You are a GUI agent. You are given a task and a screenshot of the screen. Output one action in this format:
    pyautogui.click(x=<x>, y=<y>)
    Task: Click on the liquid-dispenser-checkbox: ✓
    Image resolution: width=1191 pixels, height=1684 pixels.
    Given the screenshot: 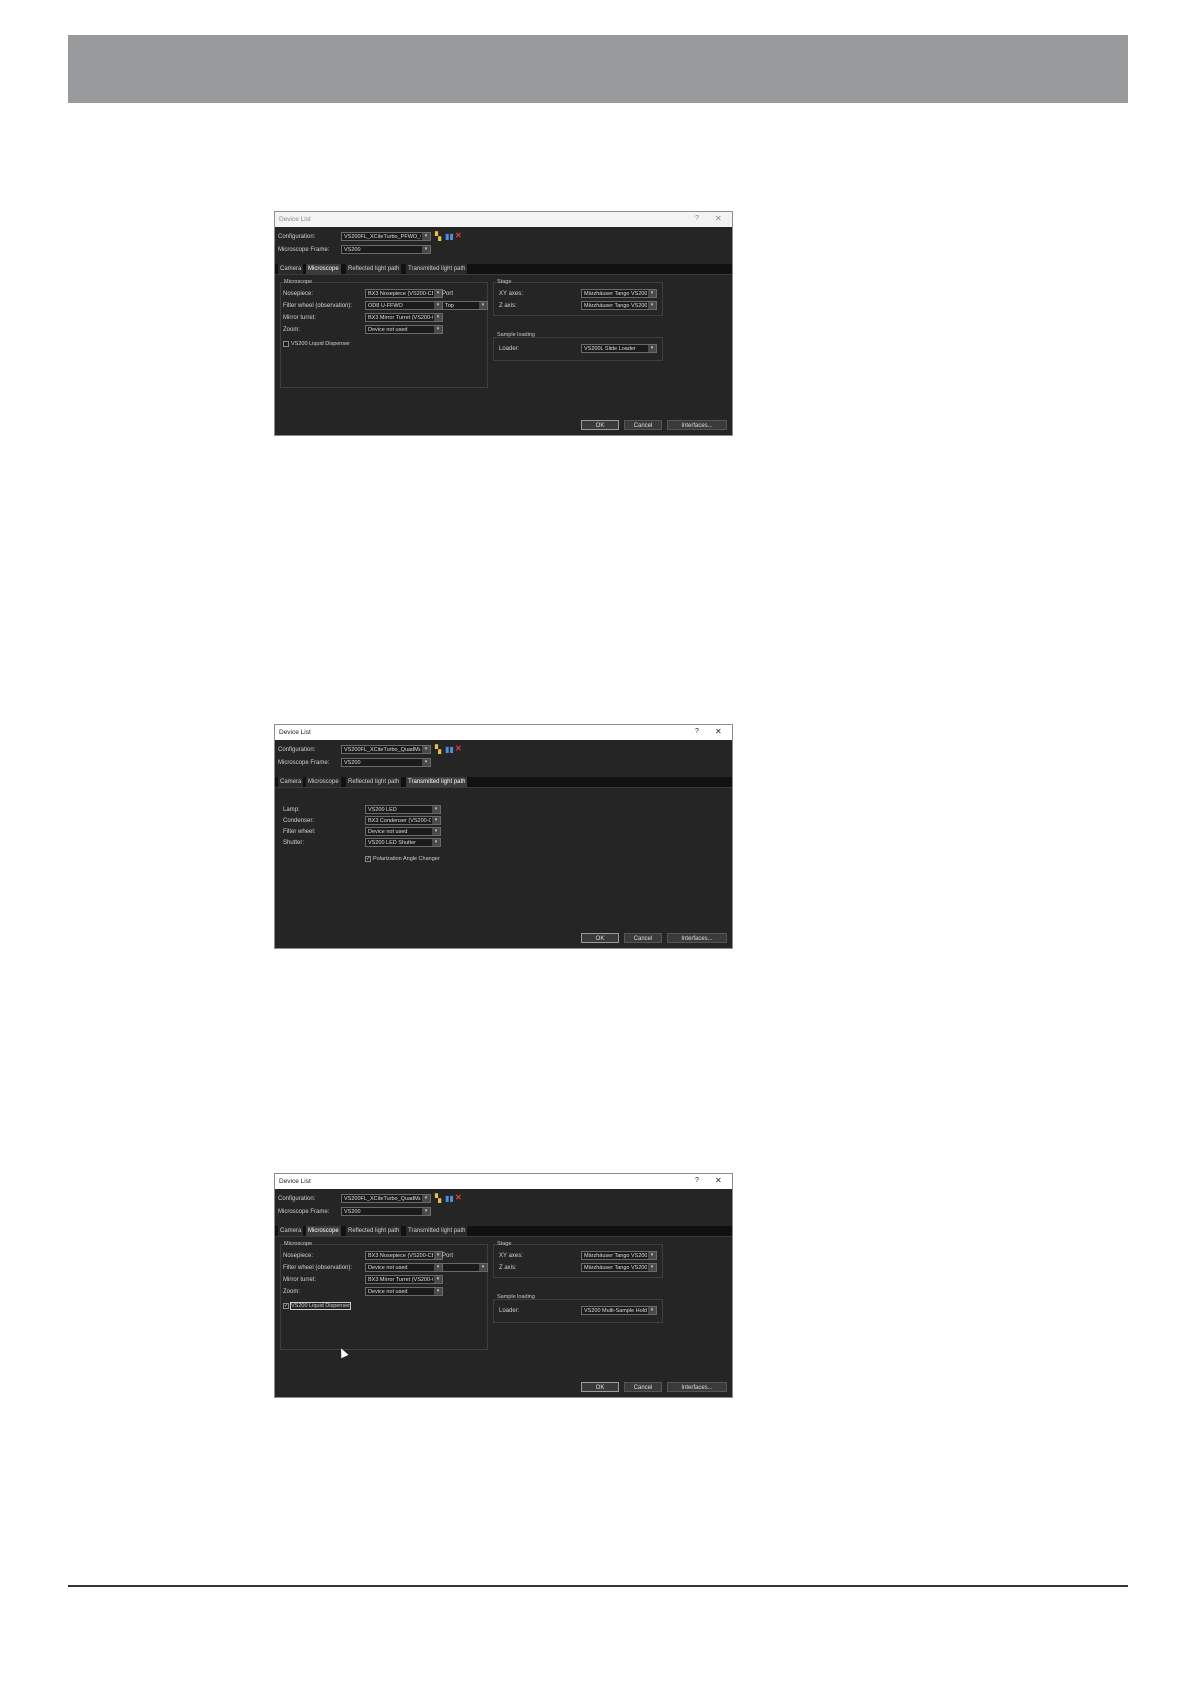 What is the action you would take?
    pyautogui.click(x=286, y=1306)
    